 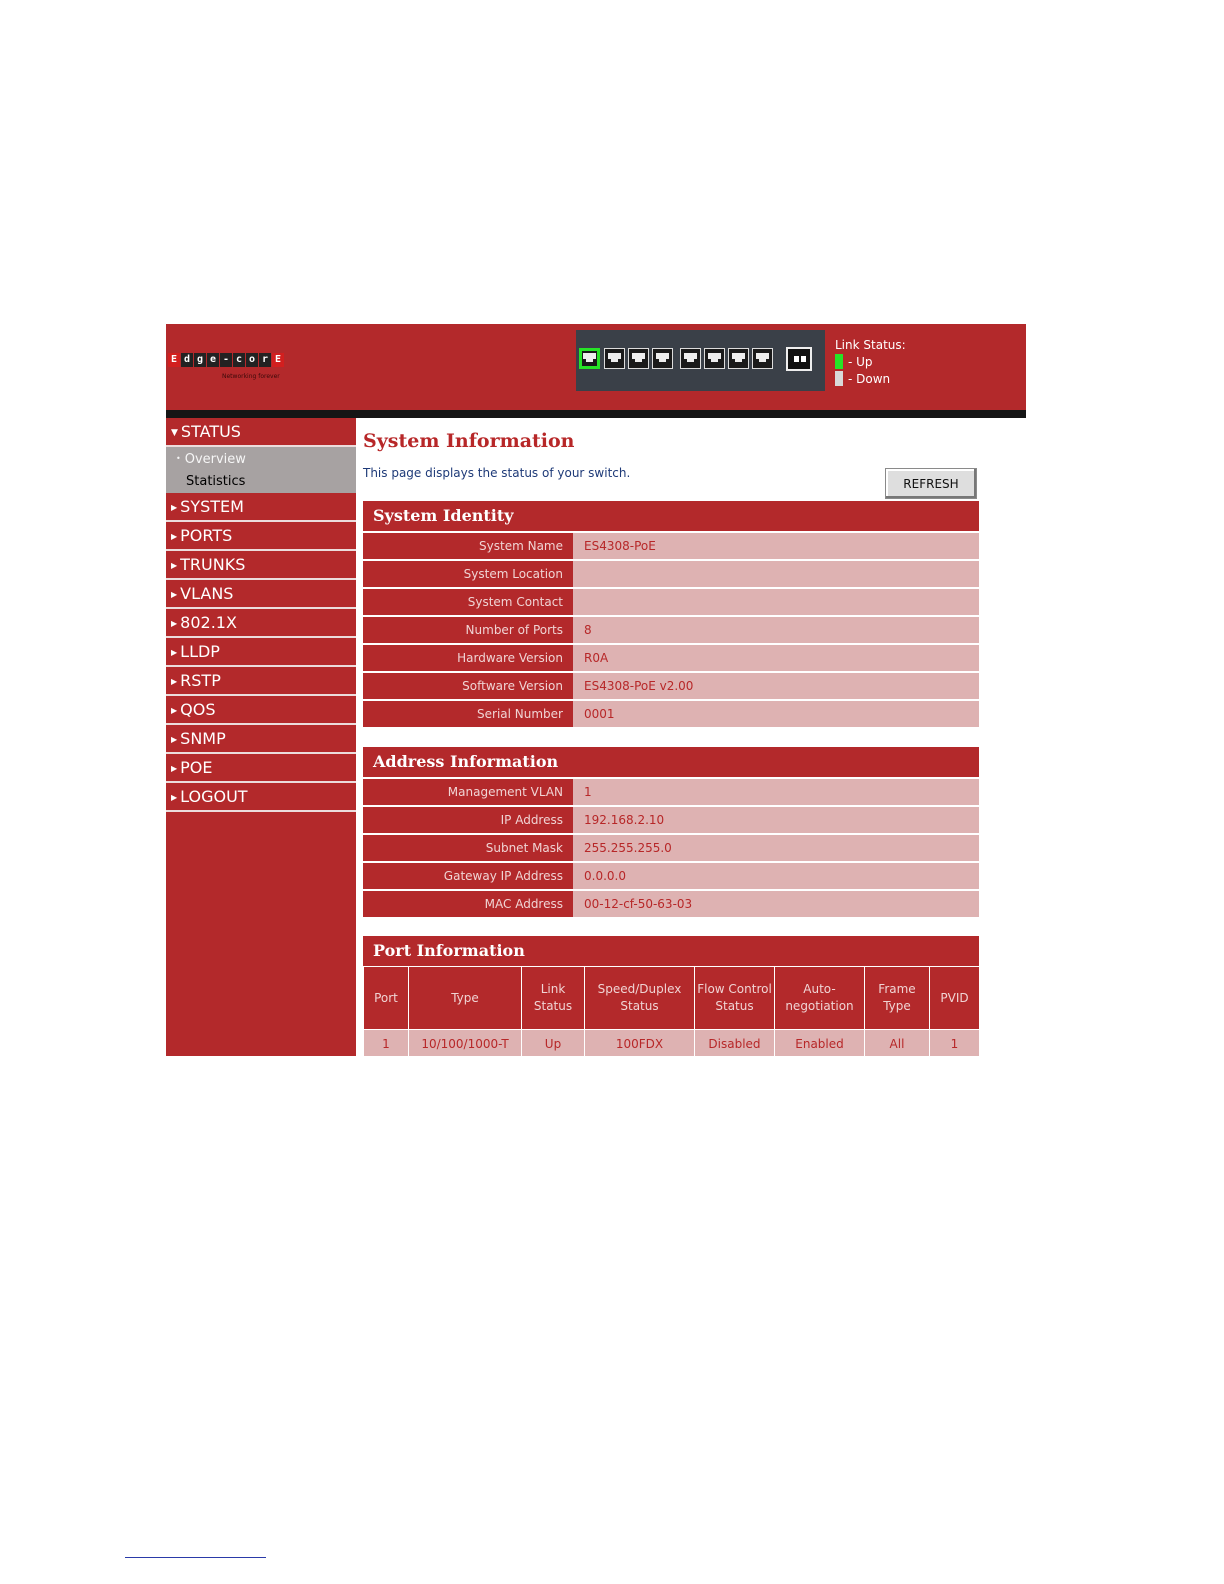 I want to click on sidebar-item-label: QOS, so click(x=198, y=709).